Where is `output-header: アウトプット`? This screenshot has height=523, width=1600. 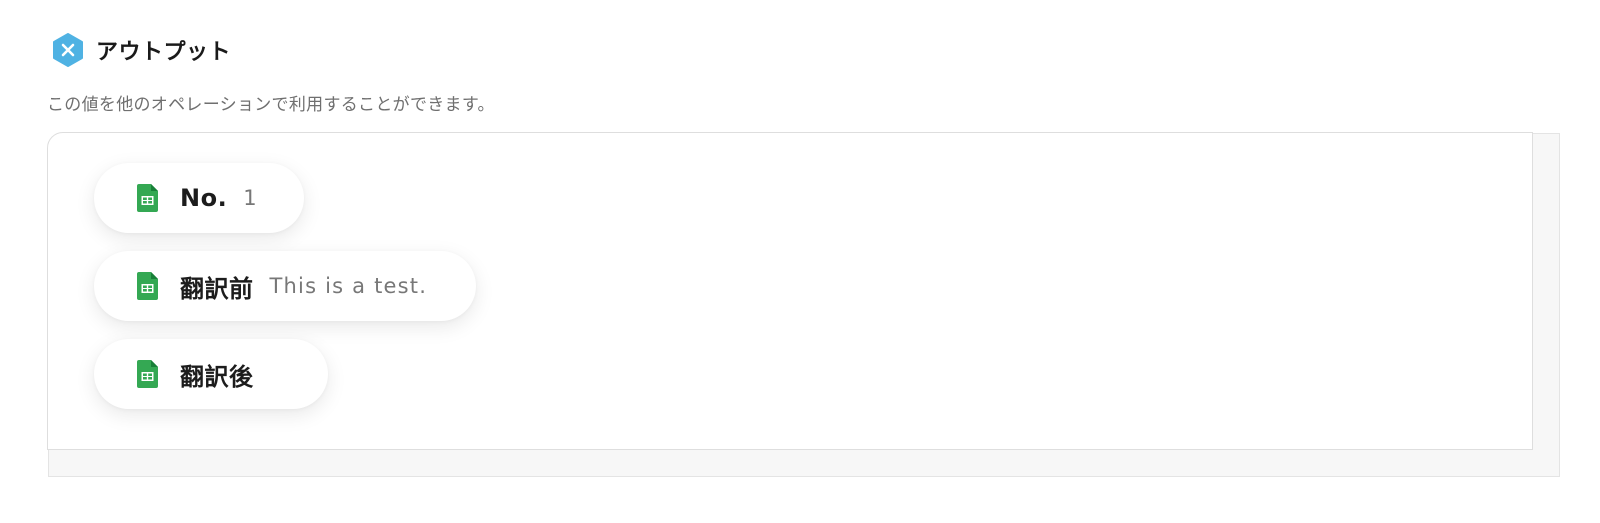 output-header: アウトプット is located at coordinates (140, 50).